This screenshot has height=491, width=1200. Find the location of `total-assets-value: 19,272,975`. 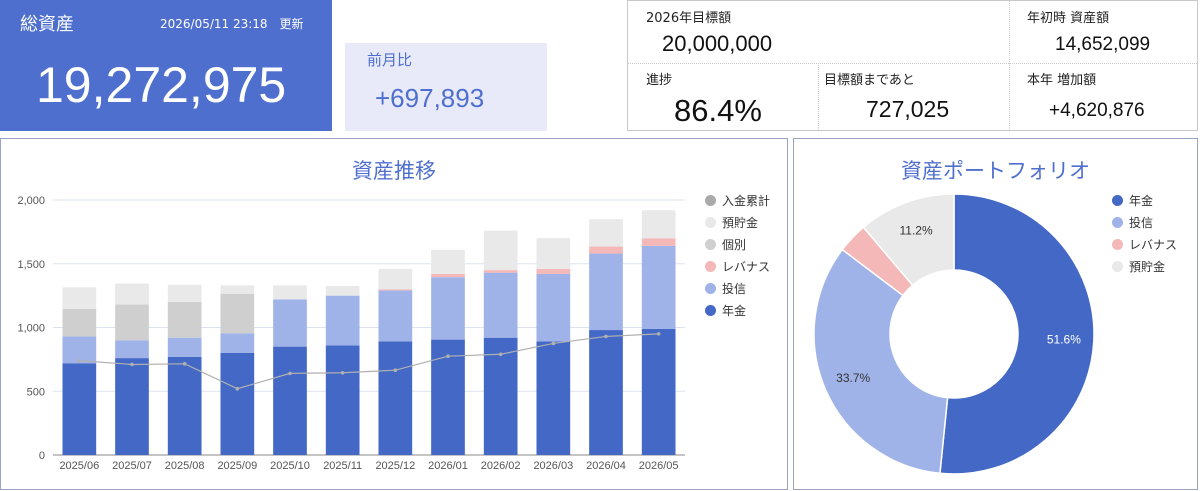

total-assets-value: 19,272,975 is located at coordinates (161, 85).